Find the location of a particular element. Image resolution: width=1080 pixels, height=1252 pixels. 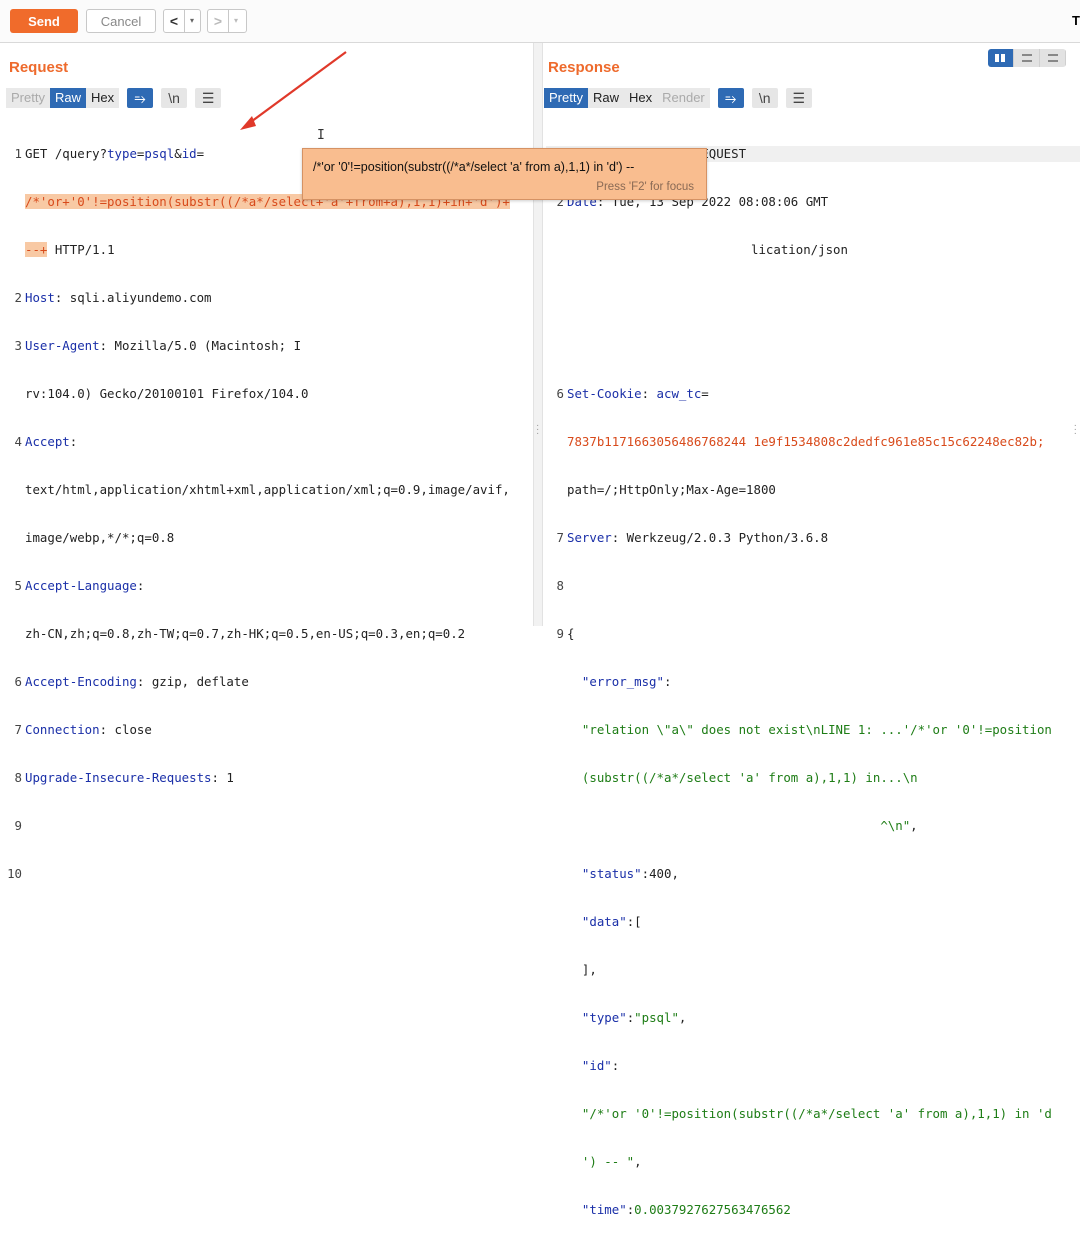

param-value: psql is located at coordinates (159, 153).